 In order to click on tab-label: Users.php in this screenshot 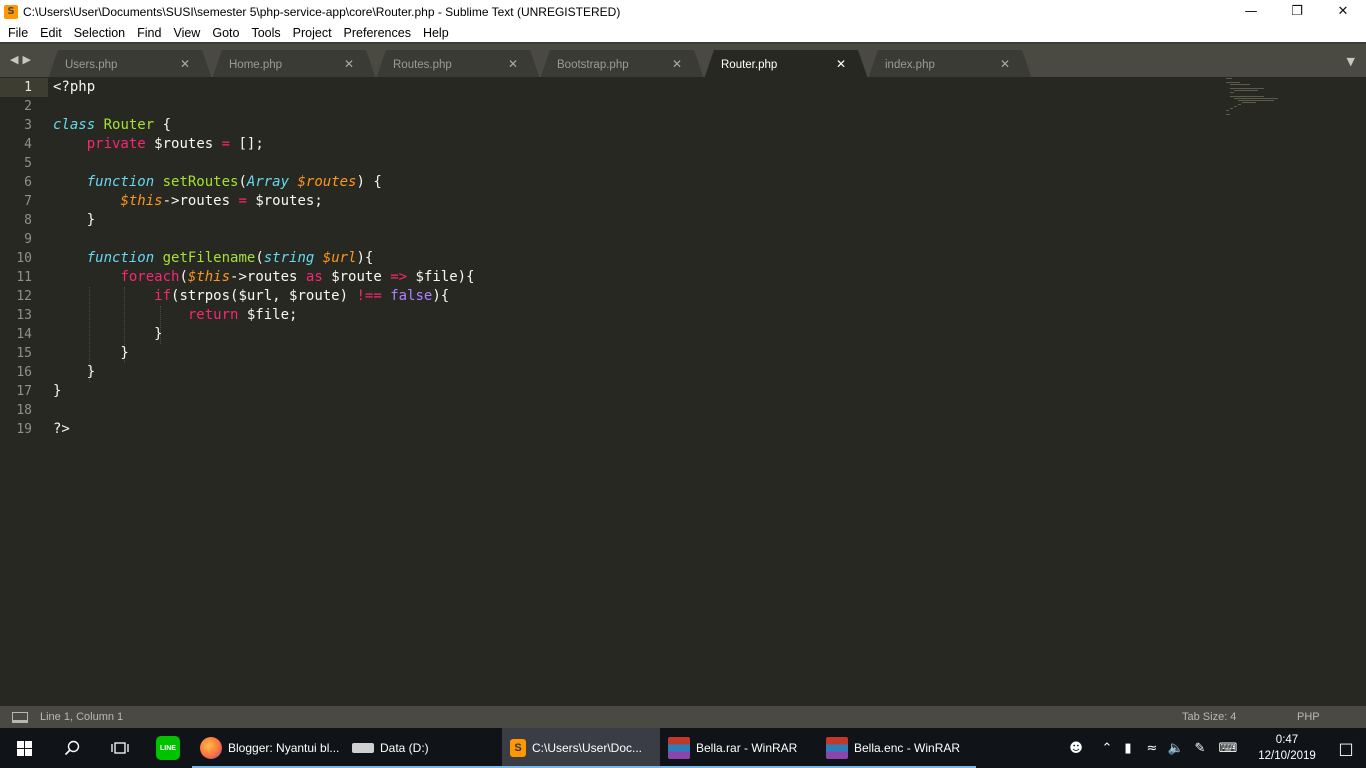, I will do `click(91, 64)`.